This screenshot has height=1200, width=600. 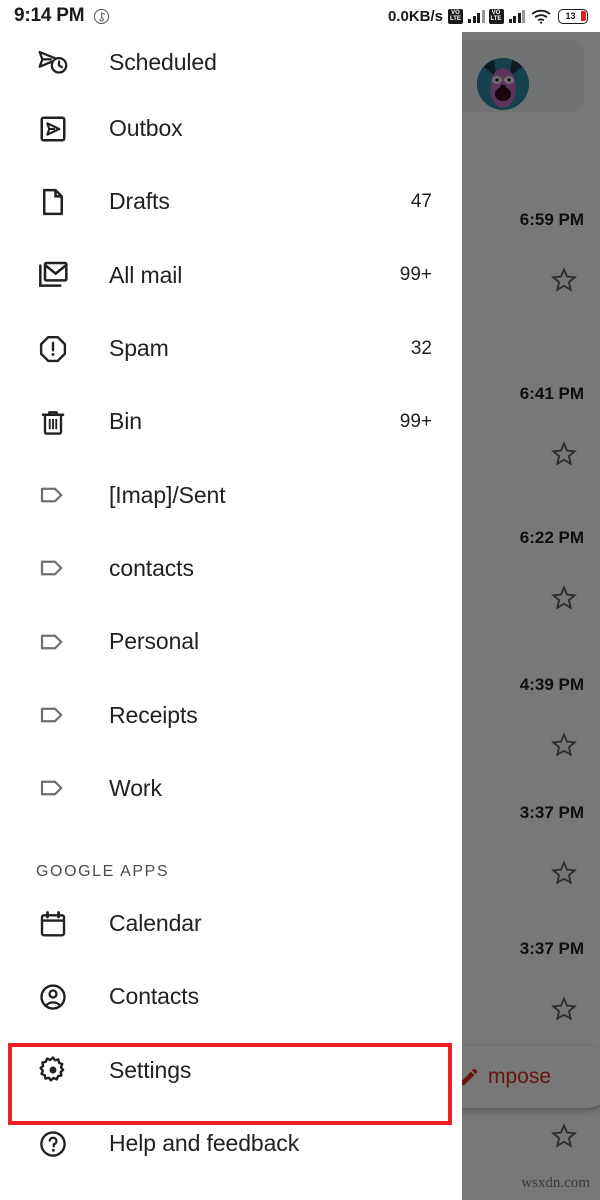 What do you see at coordinates (146, 128) in the screenshot?
I see `drawer-item-label: Outbox` at bounding box center [146, 128].